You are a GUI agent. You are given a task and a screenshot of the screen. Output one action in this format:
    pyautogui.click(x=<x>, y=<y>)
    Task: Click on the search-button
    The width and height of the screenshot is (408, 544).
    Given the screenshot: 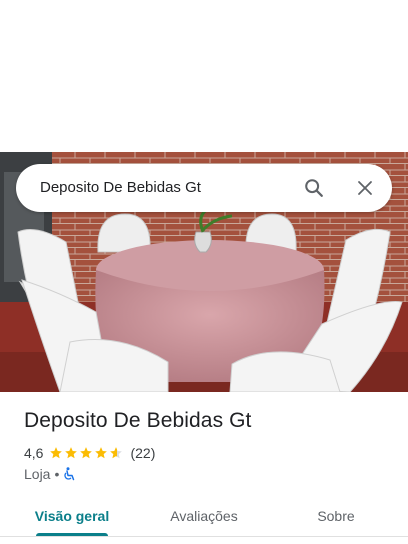 What is the action you would take?
    pyautogui.click(x=314, y=188)
    